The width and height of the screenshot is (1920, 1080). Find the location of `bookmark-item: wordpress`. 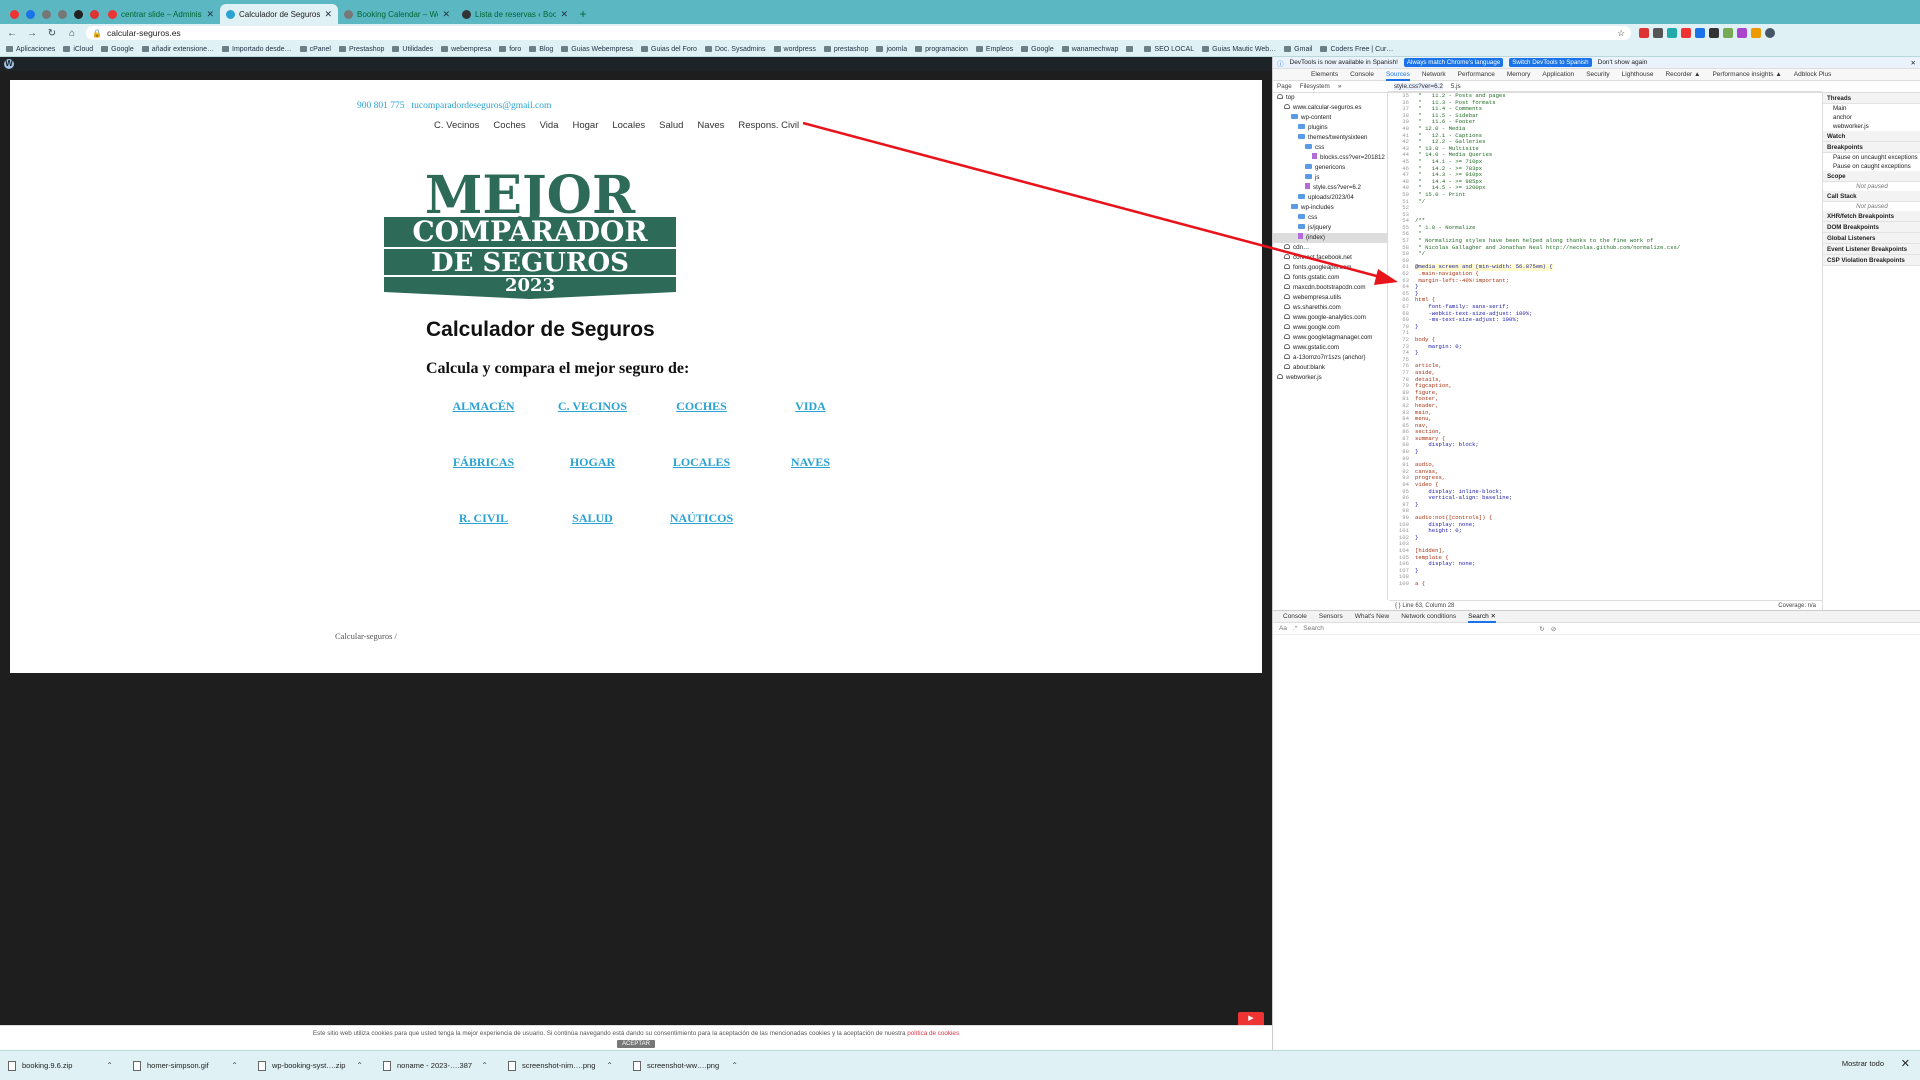

bookmark-item: wordpress is located at coordinates (794, 49).